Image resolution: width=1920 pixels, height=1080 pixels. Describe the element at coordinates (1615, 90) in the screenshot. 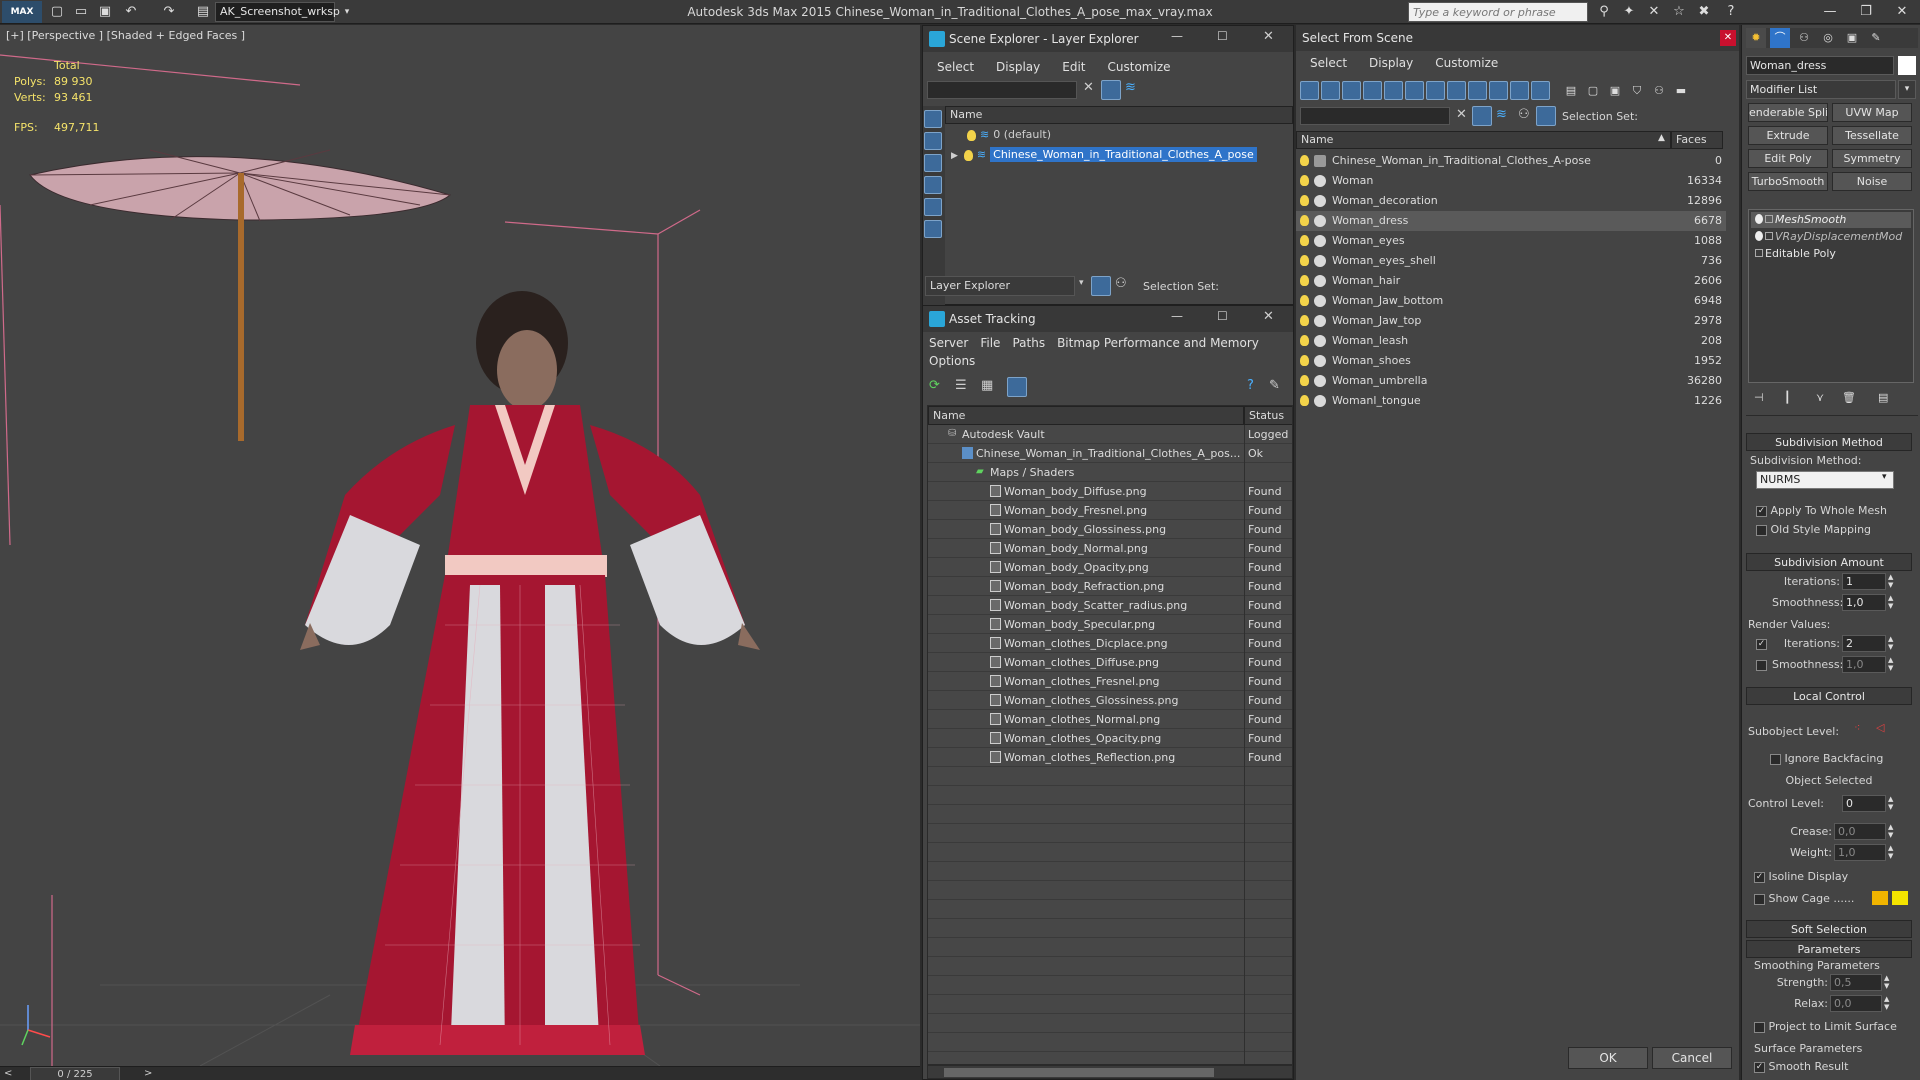

I see `select-invert-icon: ▣` at that location.